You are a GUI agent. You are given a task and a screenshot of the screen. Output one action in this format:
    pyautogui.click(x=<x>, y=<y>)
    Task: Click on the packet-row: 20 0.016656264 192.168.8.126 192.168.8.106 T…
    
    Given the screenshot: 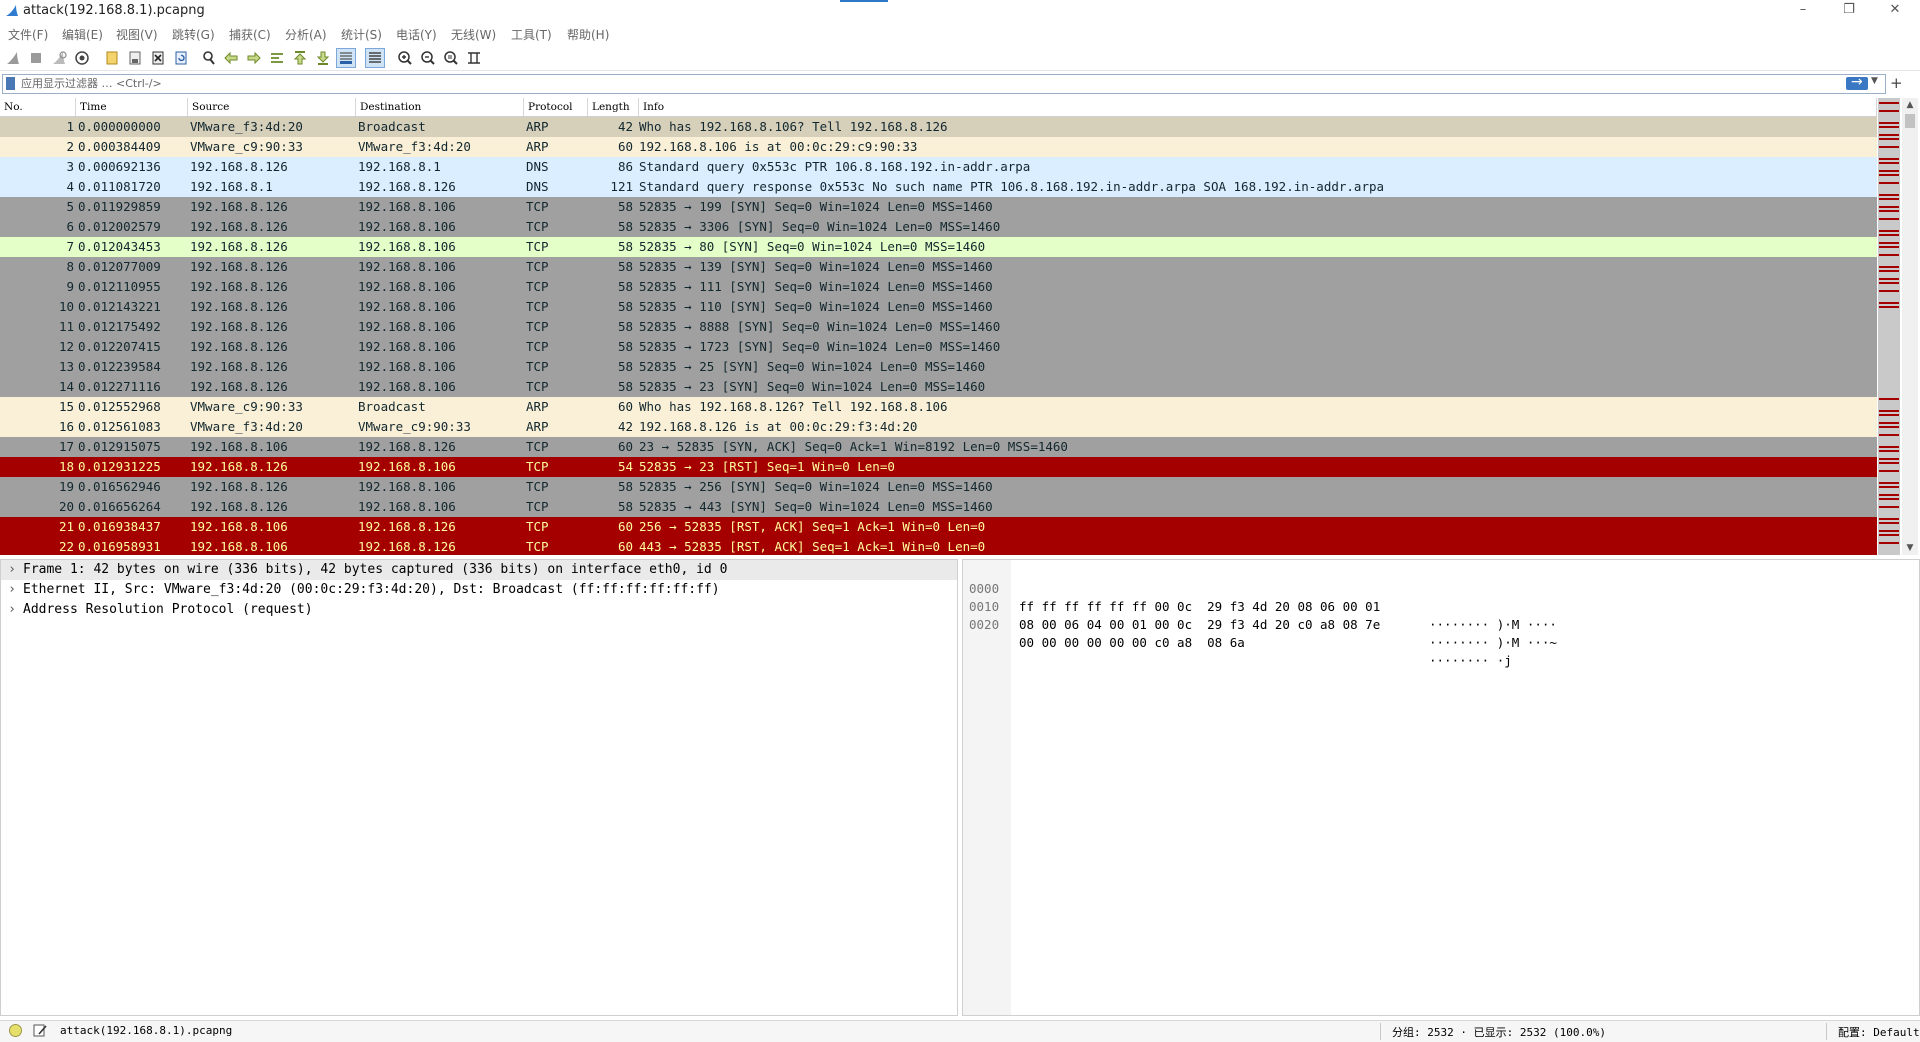 What is the action you would take?
    pyautogui.click(x=938, y=507)
    